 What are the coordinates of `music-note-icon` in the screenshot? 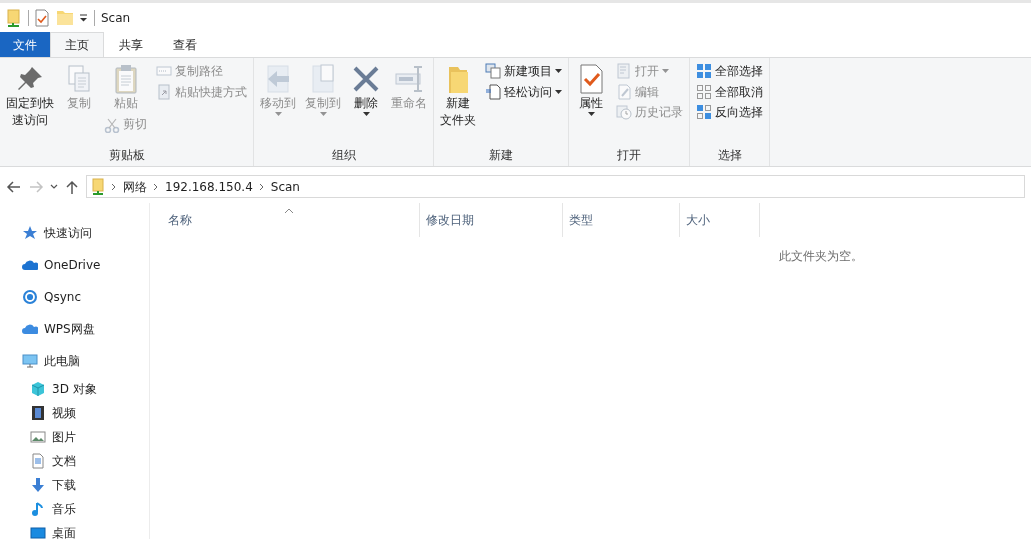 It's located at (38, 509).